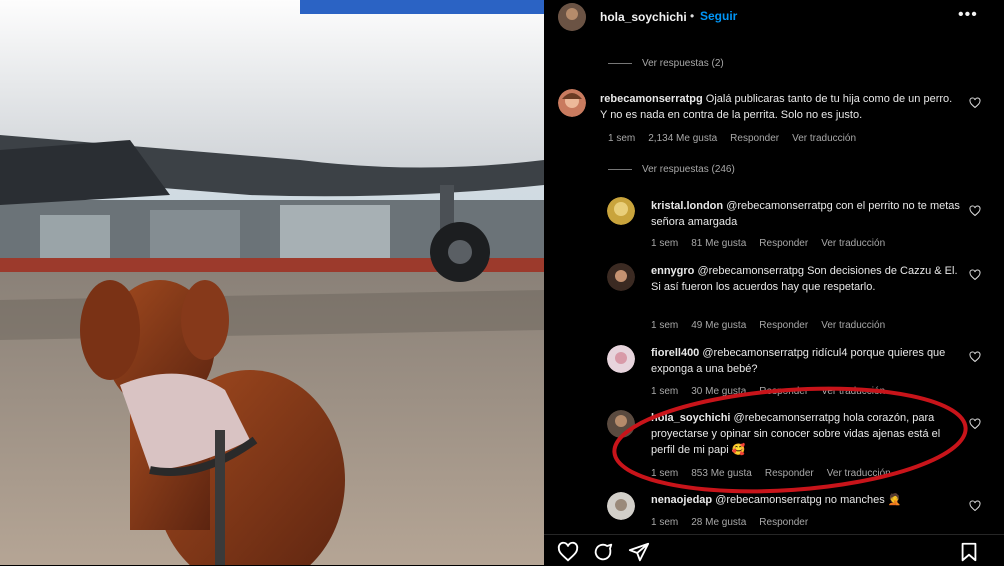  What do you see at coordinates (603, 552) in the screenshot?
I see `comment-icon` at bounding box center [603, 552].